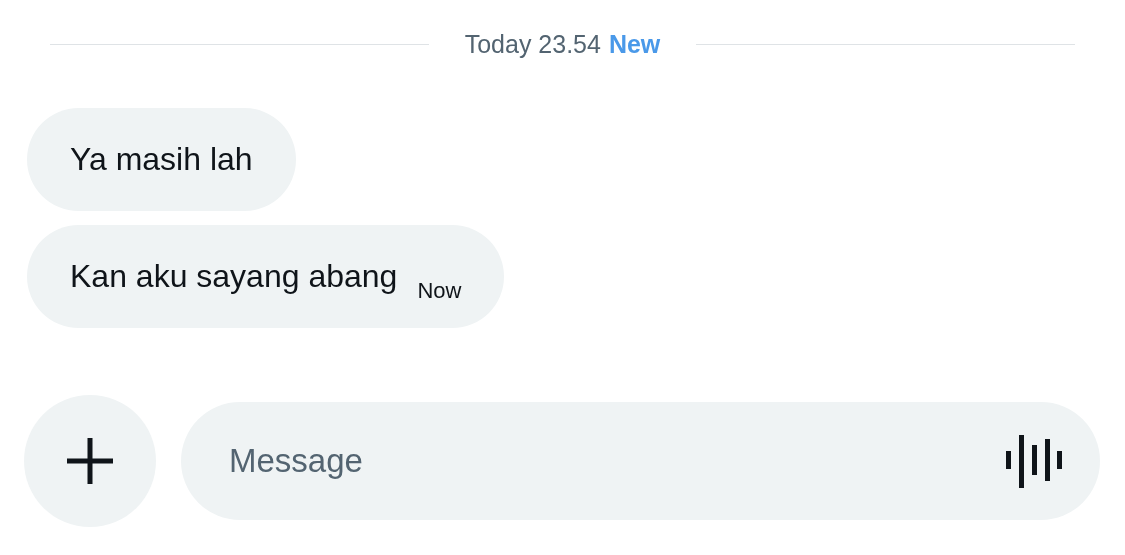 This screenshot has width=1125, height=555. What do you see at coordinates (90, 460) in the screenshot?
I see `plus-icon` at bounding box center [90, 460].